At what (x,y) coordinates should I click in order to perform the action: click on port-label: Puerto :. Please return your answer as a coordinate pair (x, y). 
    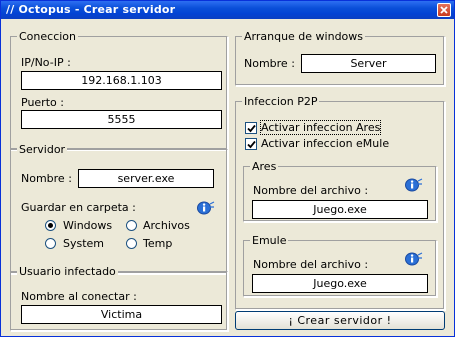
    Looking at the image, I should click on (42, 102).